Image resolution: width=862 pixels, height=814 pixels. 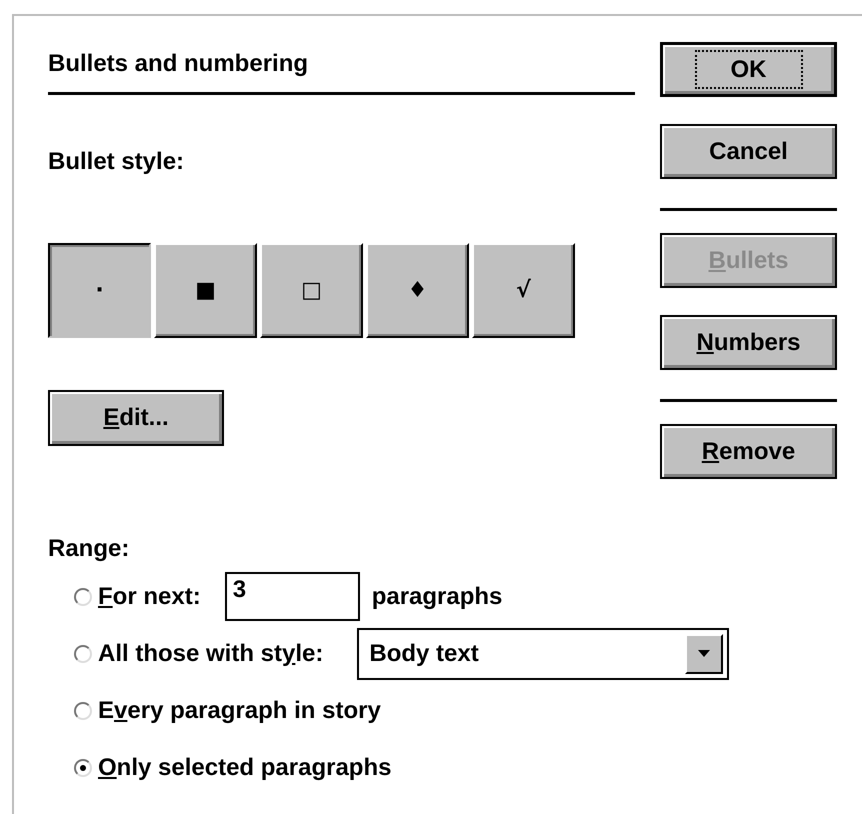 What do you see at coordinates (543, 654) in the screenshot?
I see `style-dropdown: Body text` at bounding box center [543, 654].